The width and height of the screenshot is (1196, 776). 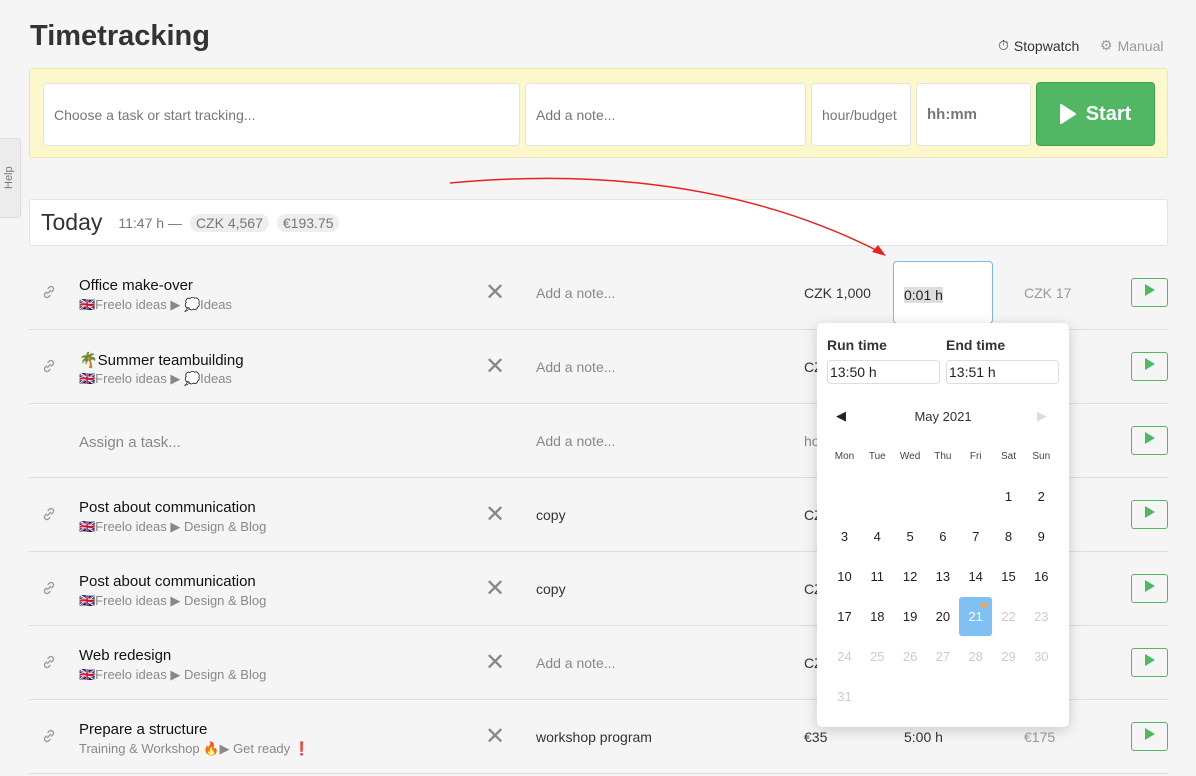 What do you see at coordinates (598, 222) in the screenshot?
I see `today-header: Today 11:47 h — CZK 4,567 €193.75` at bounding box center [598, 222].